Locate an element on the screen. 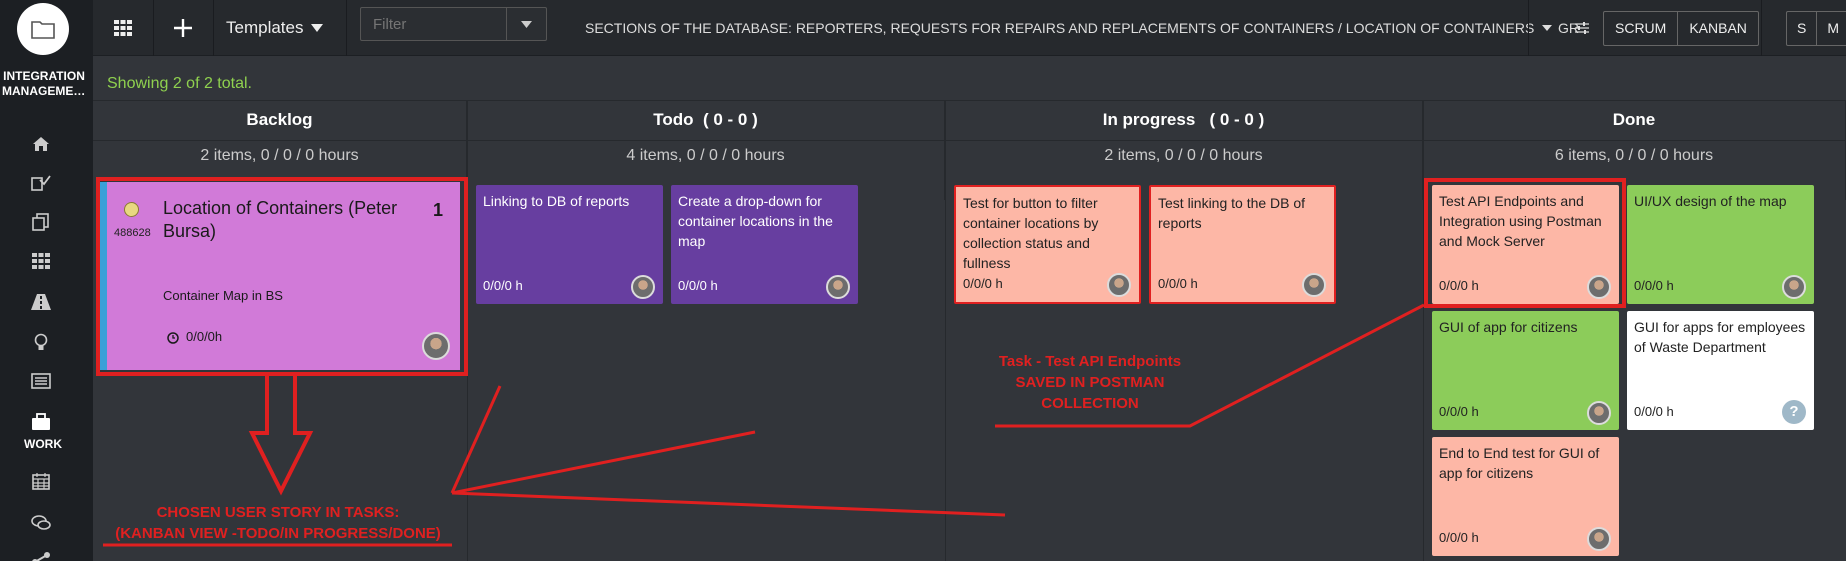 Image resolution: width=1846 pixels, height=561 pixels. down-arrow-shape is located at coordinates (281, 436).